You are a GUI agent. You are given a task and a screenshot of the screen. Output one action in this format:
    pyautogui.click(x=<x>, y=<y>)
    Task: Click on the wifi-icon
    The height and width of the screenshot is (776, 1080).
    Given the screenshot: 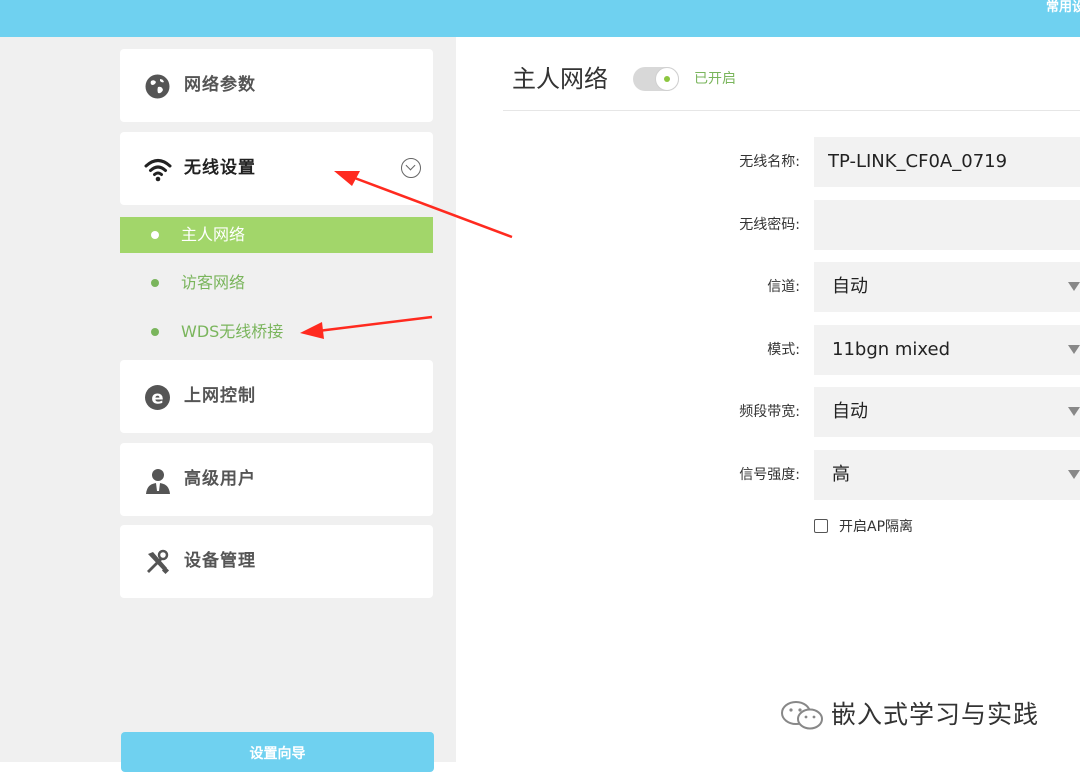 What is the action you would take?
    pyautogui.click(x=158, y=169)
    